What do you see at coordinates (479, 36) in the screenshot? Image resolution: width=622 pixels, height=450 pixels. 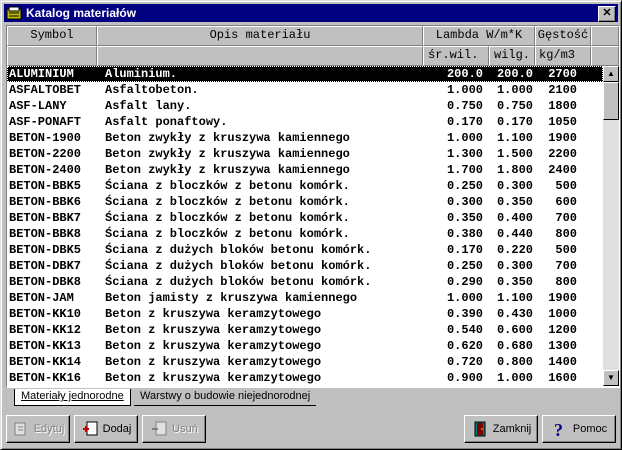 I see `column-header-lambda: Lambda W/m*K` at bounding box center [479, 36].